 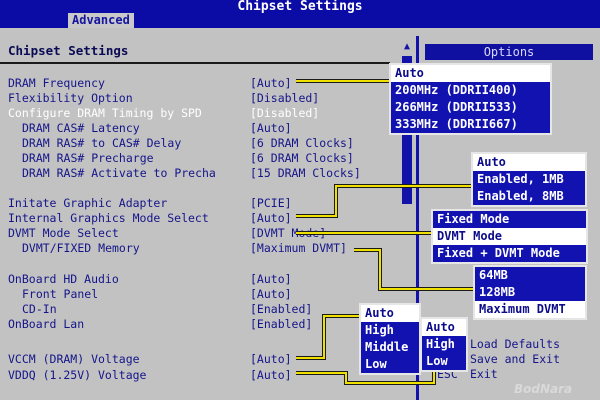 I want to click on setting-label-initate-graphic-adapter: Initate Graphic Adapter, so click(x=87, y=203).